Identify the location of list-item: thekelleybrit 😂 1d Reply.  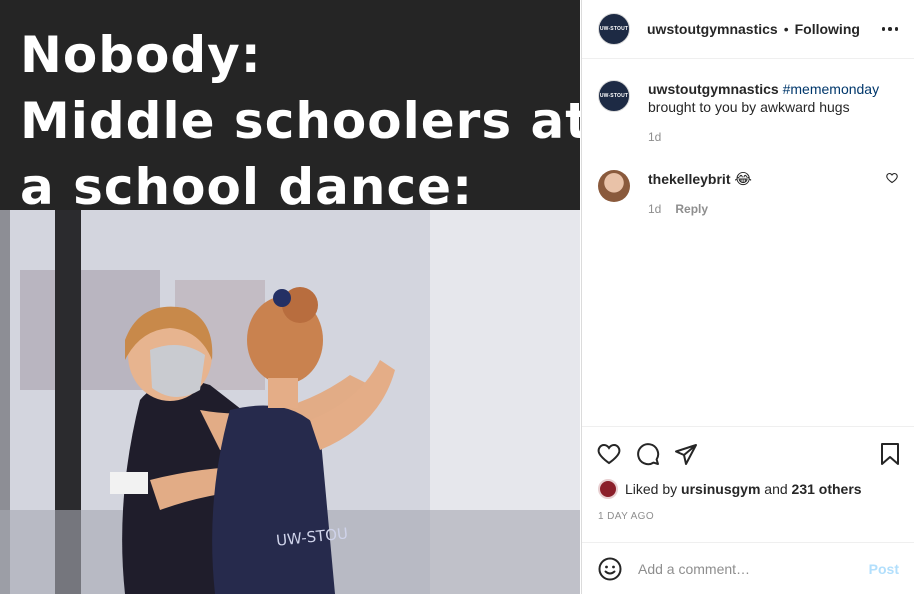
(748, 182).